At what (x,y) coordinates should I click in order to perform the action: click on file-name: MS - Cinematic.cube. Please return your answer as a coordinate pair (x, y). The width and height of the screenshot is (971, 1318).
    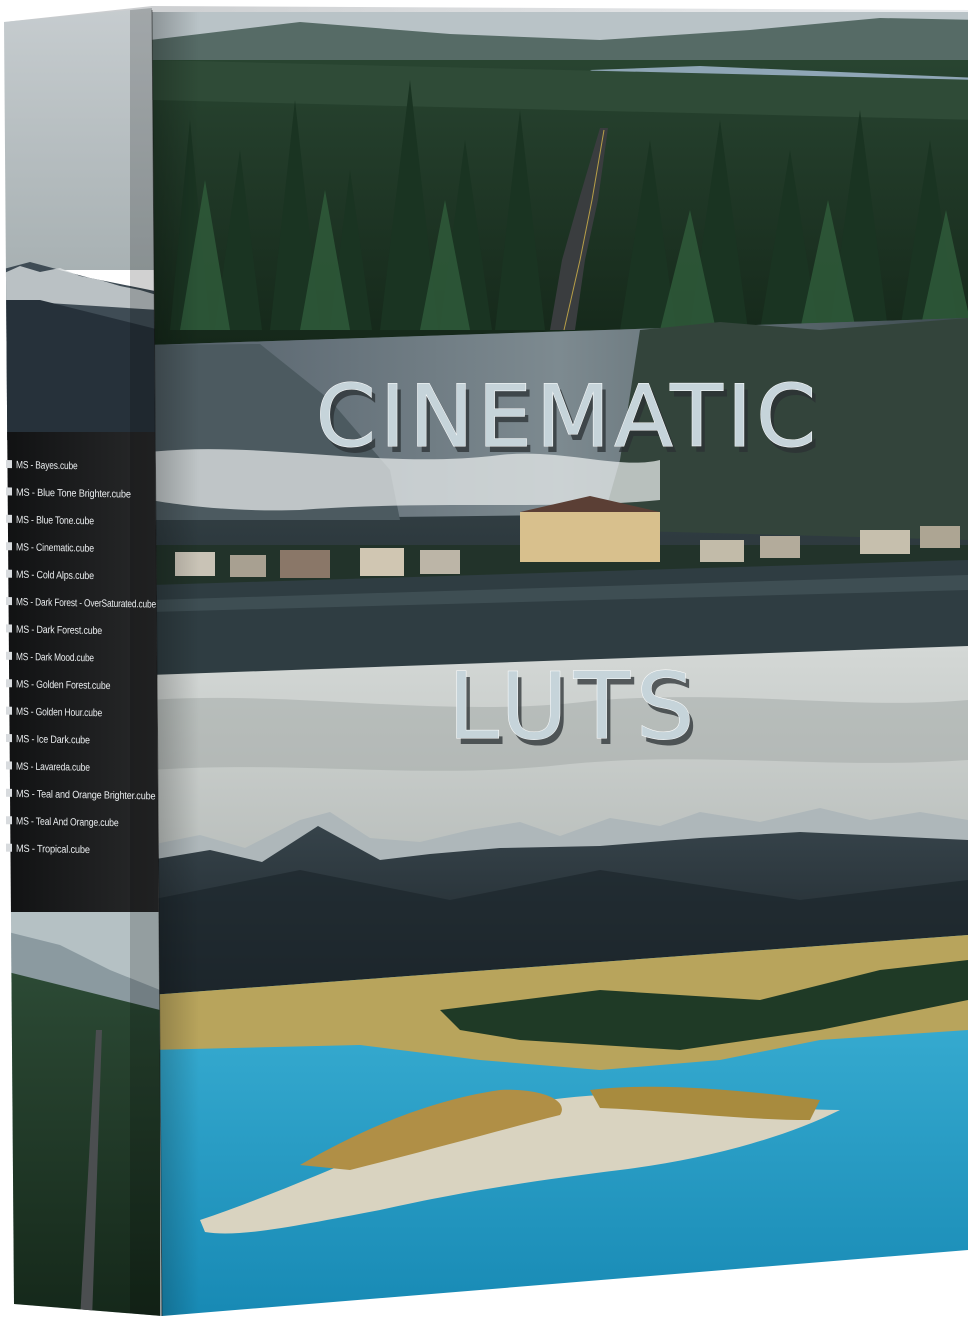
    Looking at the image, I should click on (55, 547).